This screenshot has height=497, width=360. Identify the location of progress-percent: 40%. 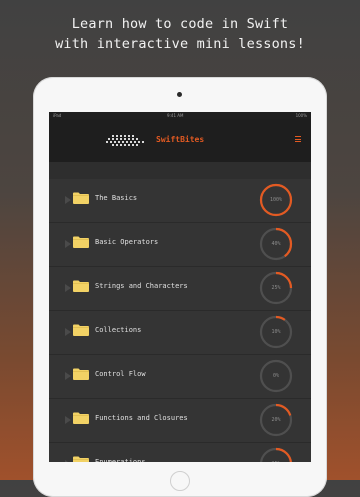
(276, 244).